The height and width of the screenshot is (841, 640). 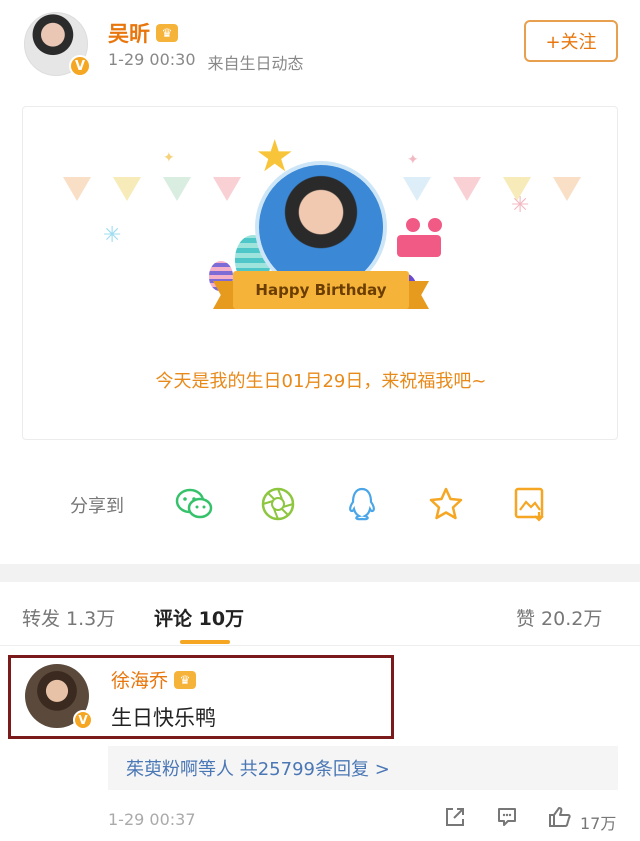 I want to click on like-thumb-icon, so click(x=560, y=820).